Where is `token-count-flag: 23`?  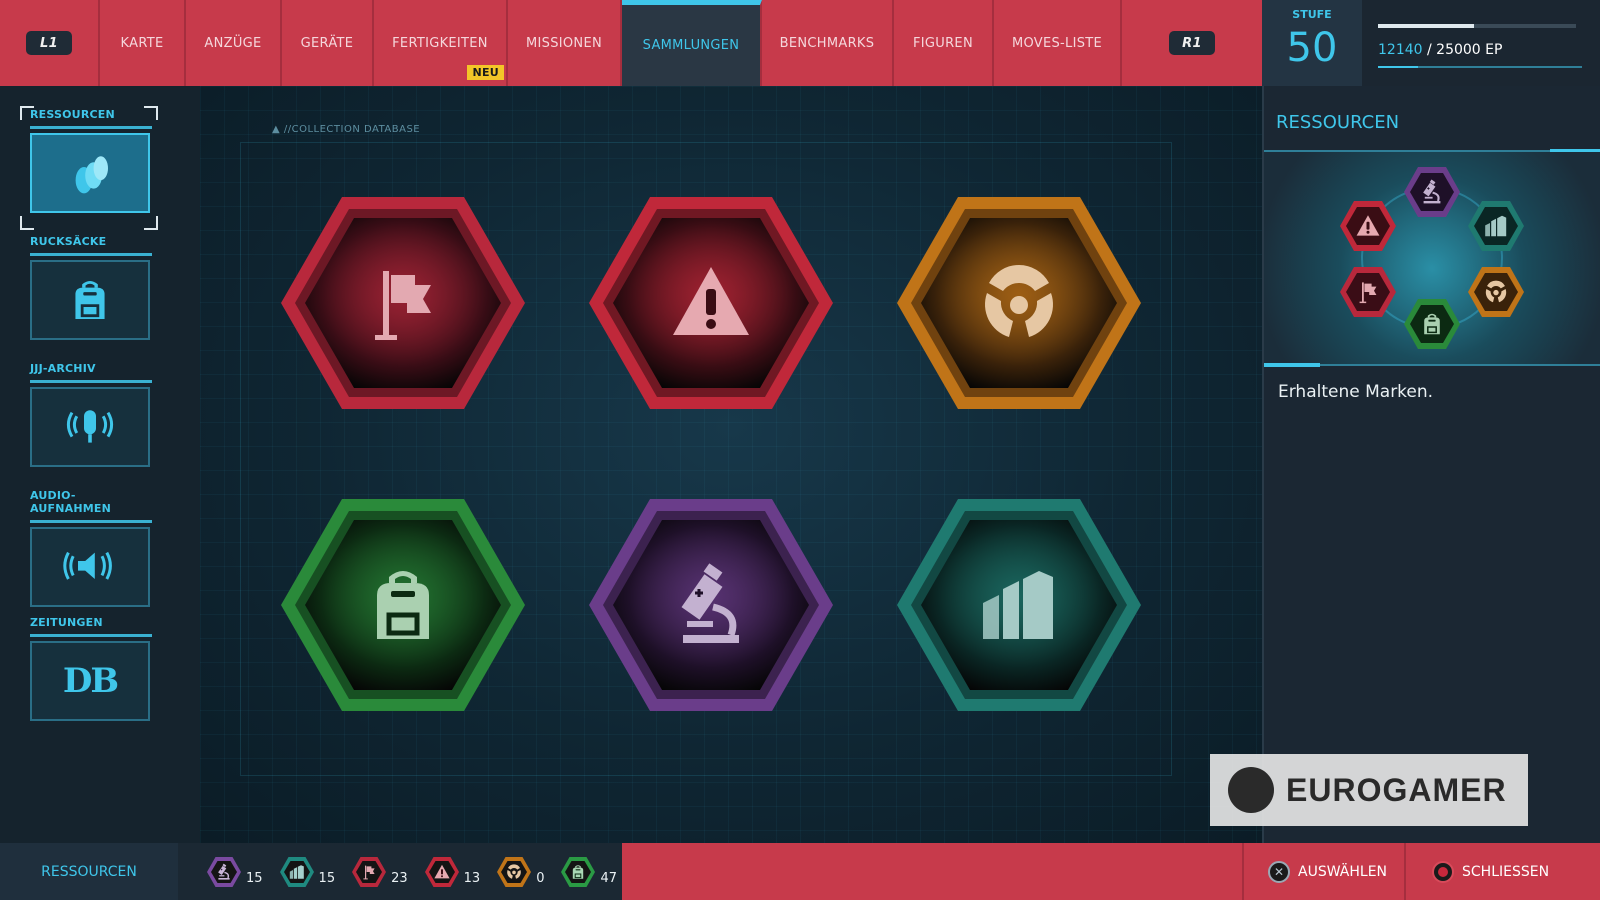 token-count-flag: 23 is located at coordinates (379, 872).